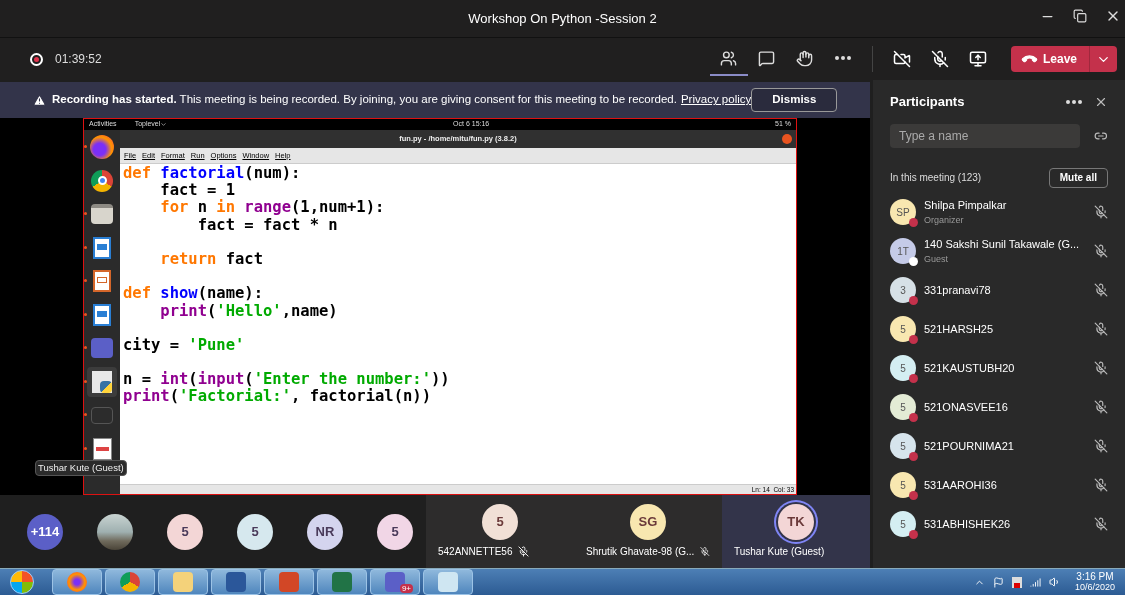 This screenshot has height=595, width=1125. I want to click on chrome-app-icon, so click(102, 180).